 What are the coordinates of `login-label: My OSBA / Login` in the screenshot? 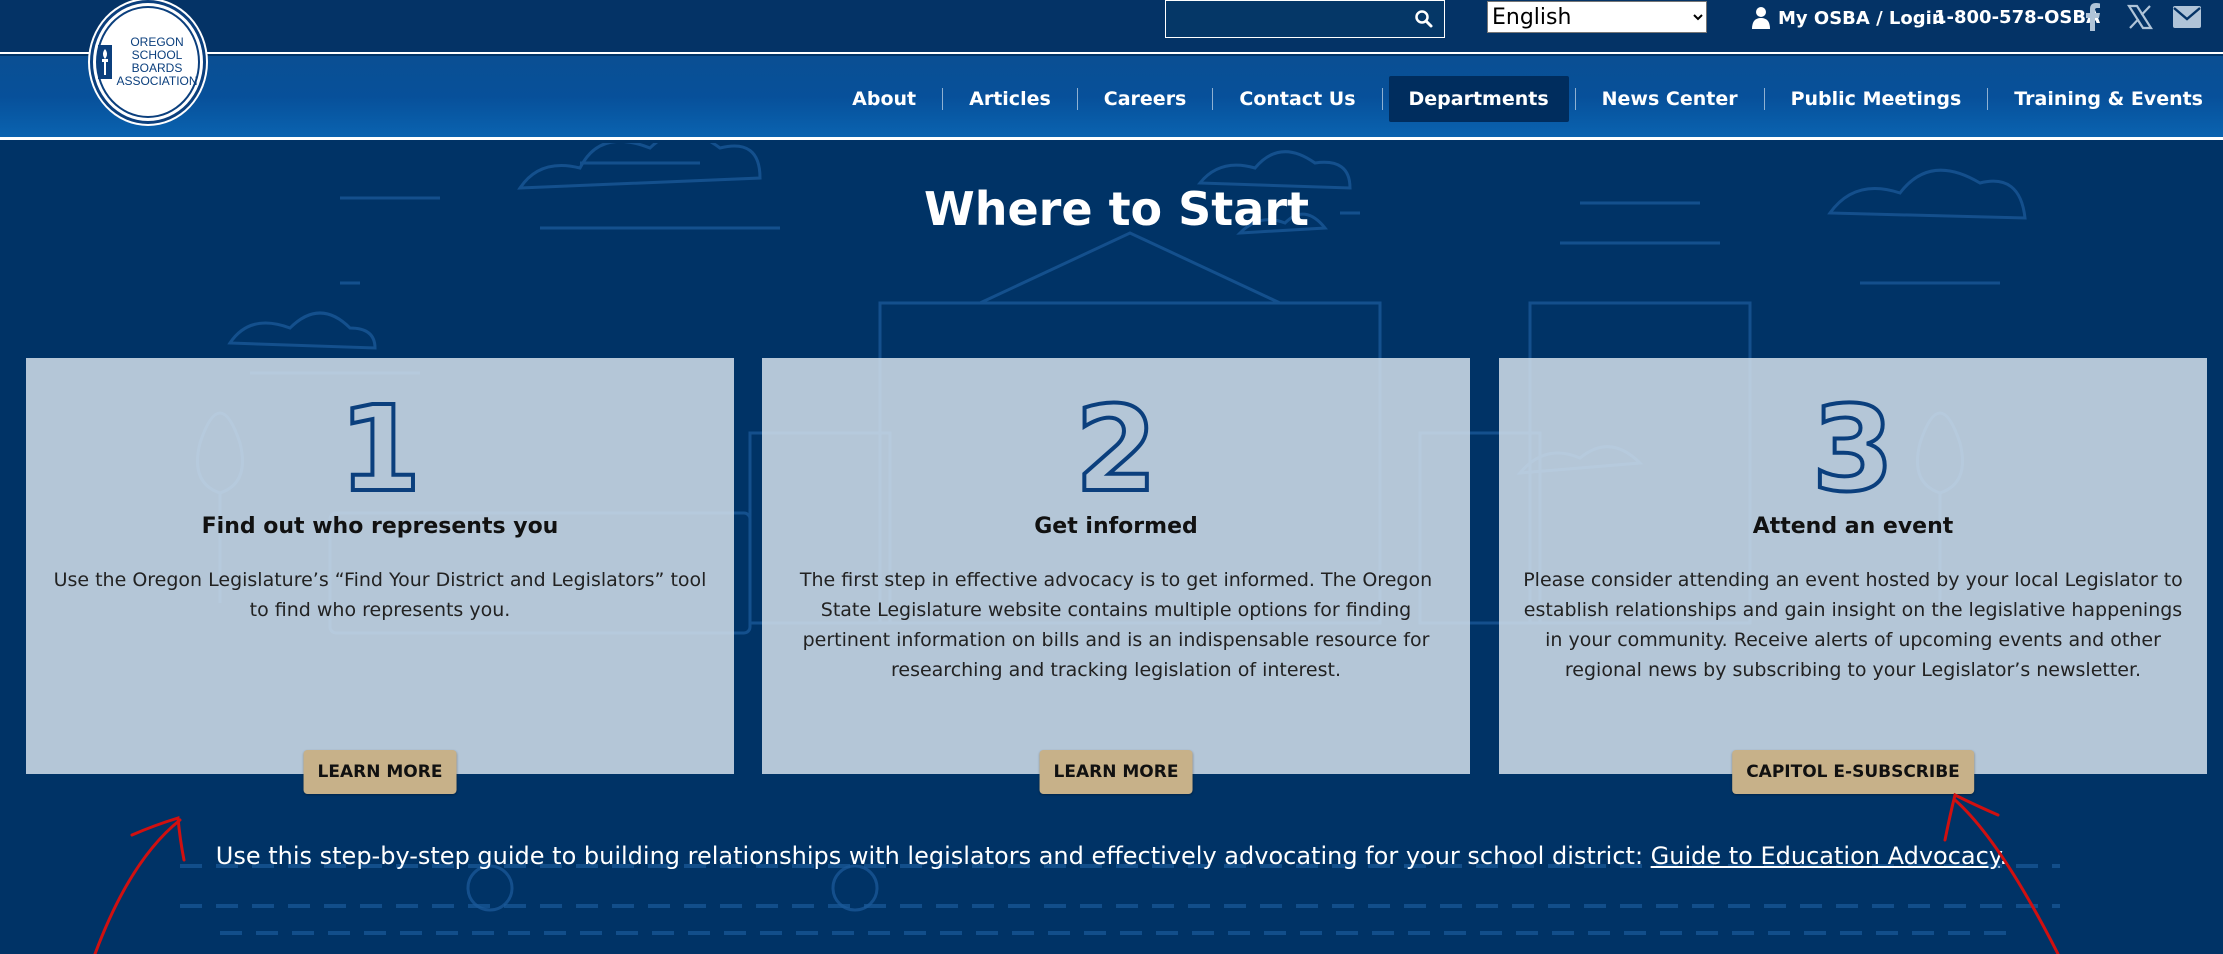 It's located at (1861, 18).